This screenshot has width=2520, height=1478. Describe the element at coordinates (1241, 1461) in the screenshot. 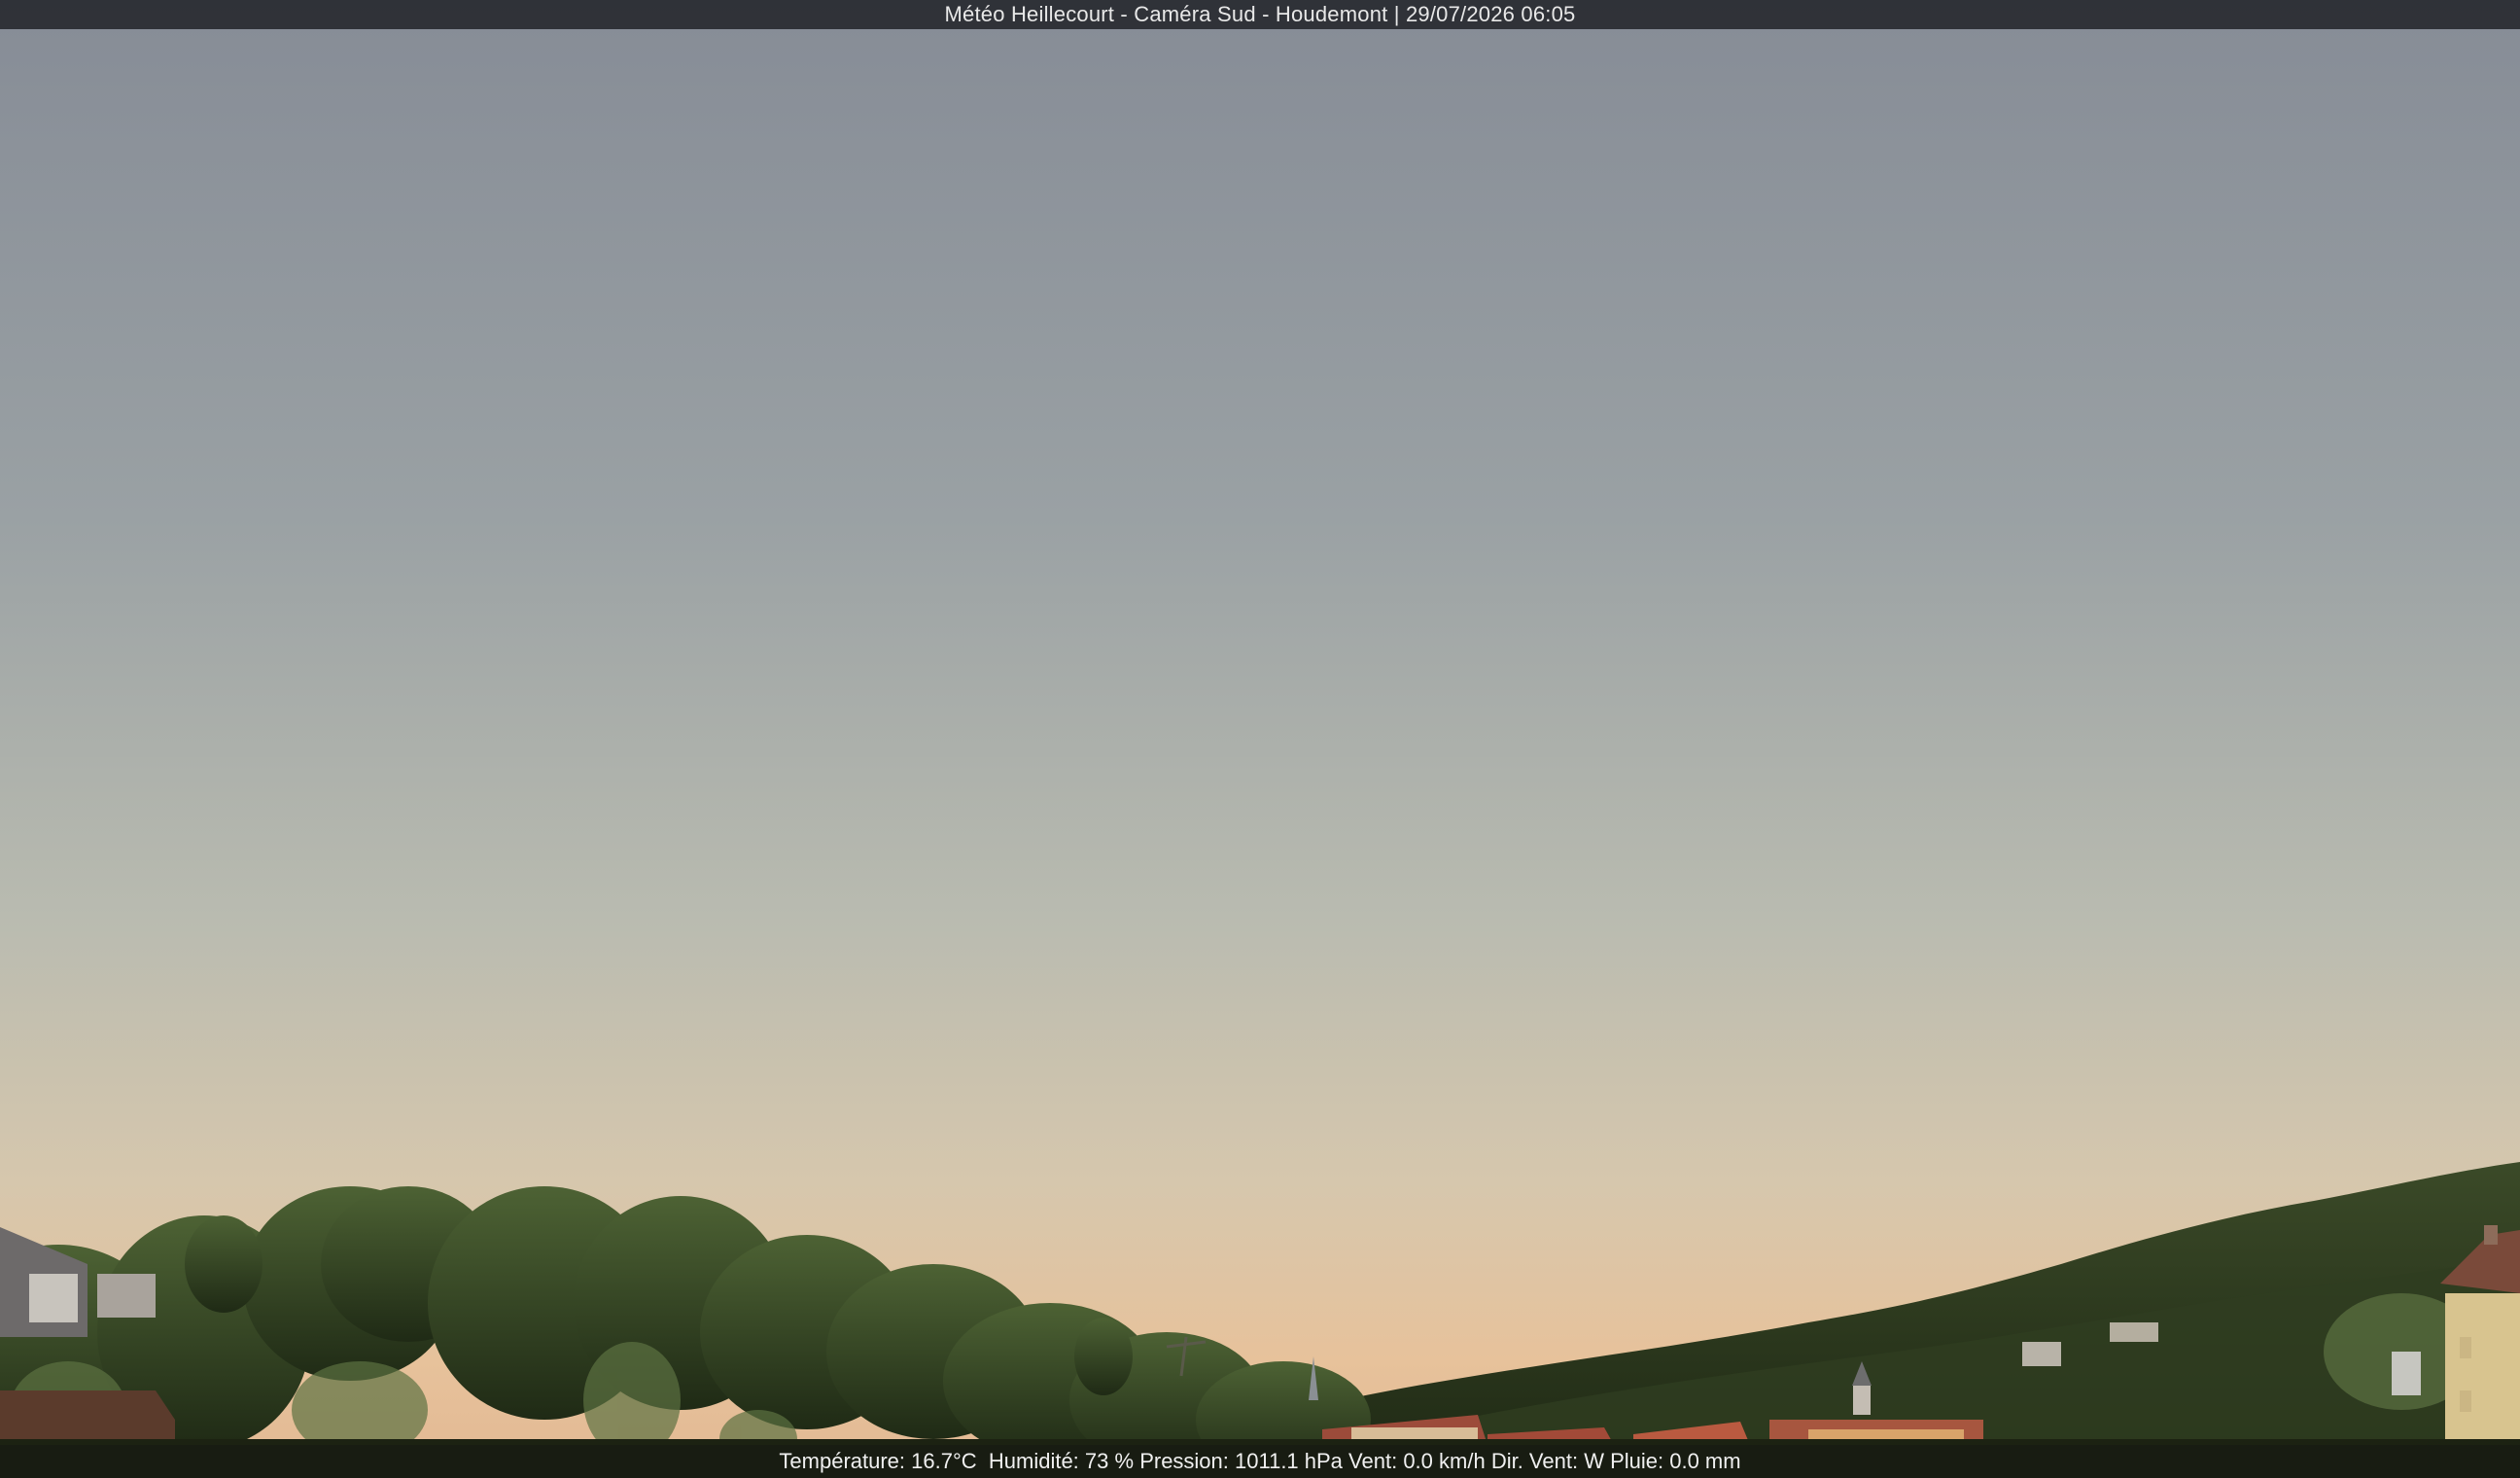

I see `pressure-value: Pression: 1011.1 hPa` at that location.